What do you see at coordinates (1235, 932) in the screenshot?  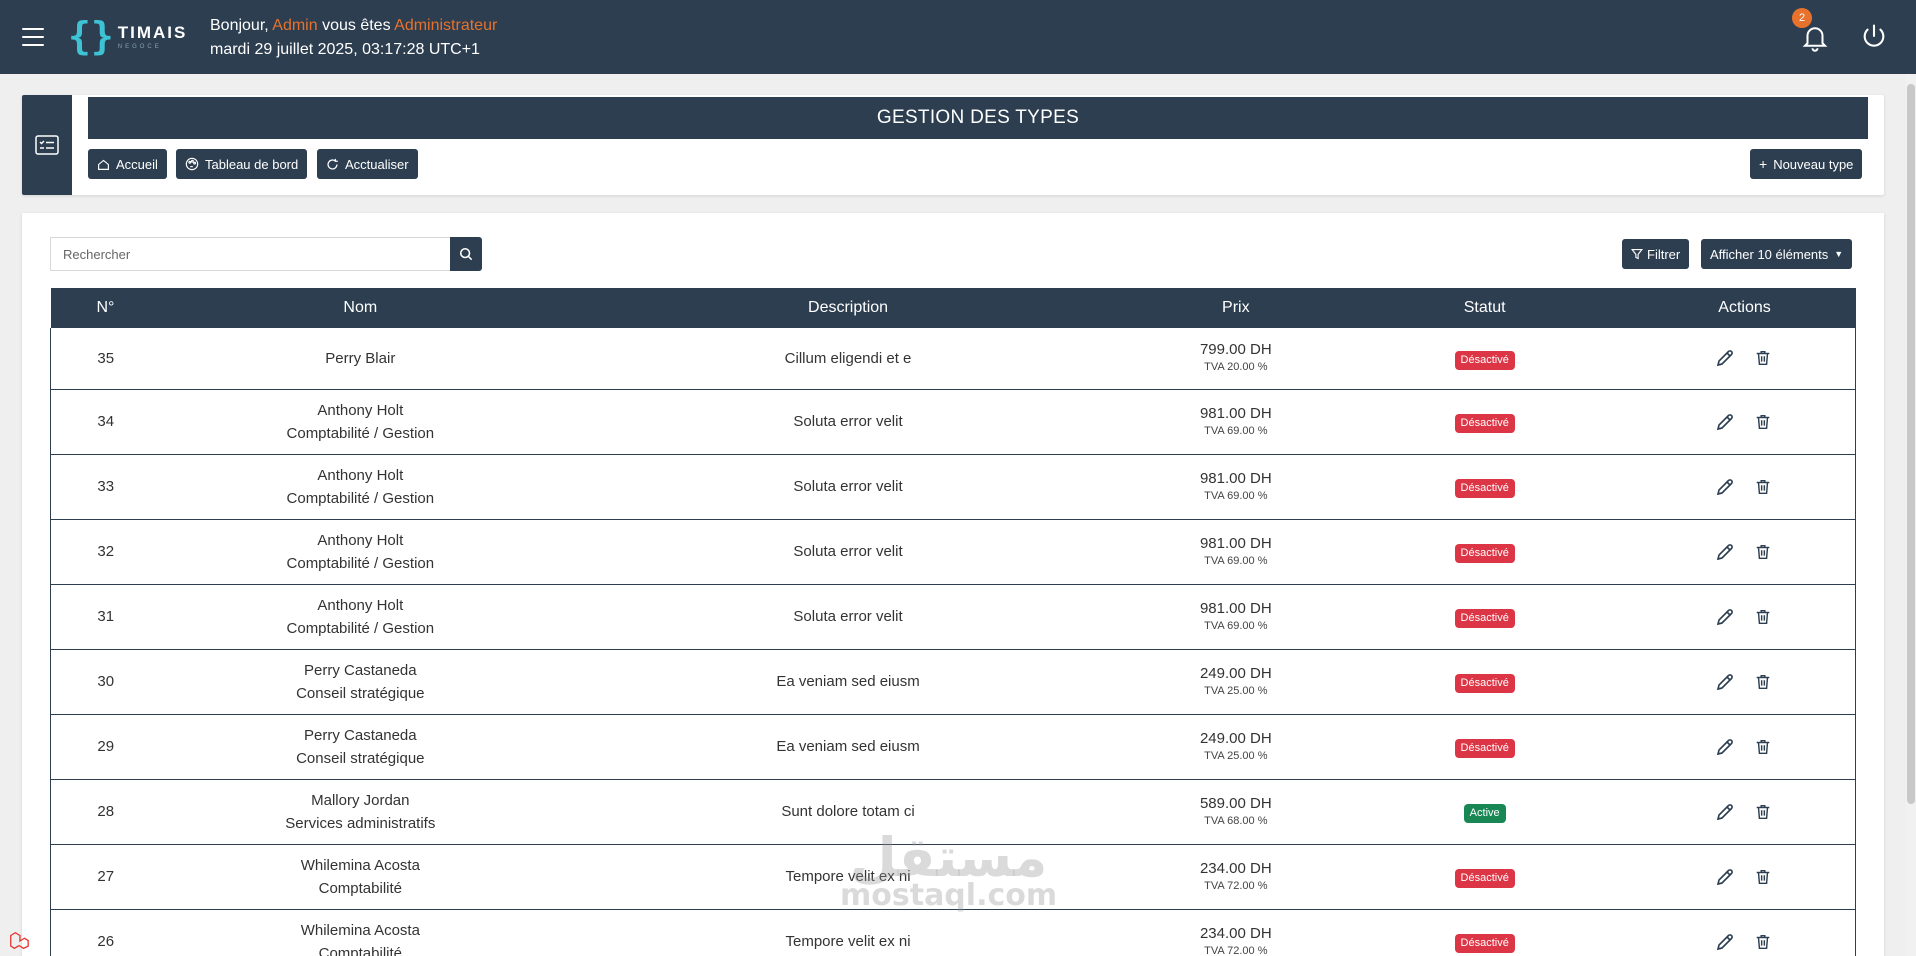 I see `price-cell: 234.00 DH TVA 72.00 %` at bounding box center [1235, 932].